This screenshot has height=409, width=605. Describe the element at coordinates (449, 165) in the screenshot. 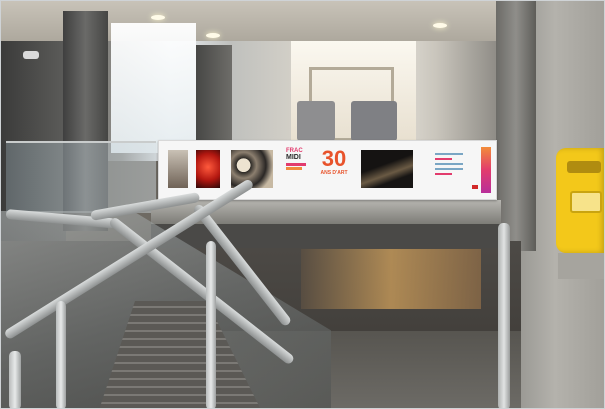

I see `banner-info-text` at that location.